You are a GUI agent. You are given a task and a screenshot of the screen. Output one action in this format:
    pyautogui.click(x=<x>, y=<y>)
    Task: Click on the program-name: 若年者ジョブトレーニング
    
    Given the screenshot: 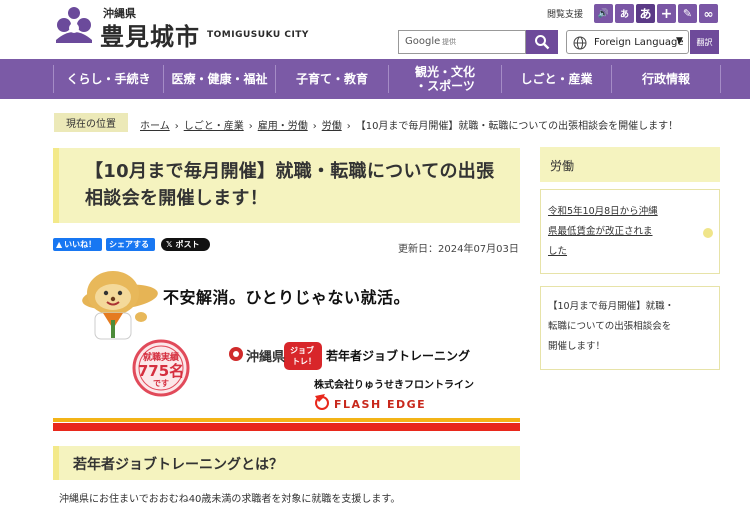 What is the action you would take?
    pyautogui.click(x=398, y=356)
    